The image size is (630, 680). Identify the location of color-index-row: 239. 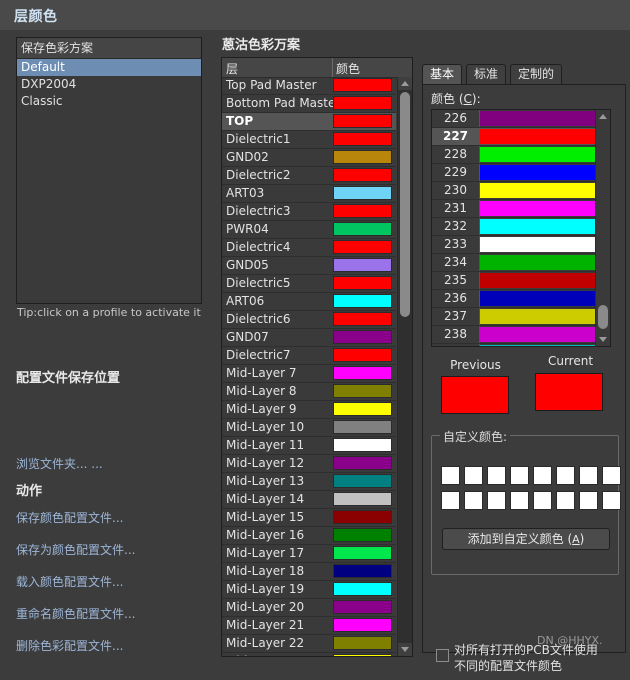
(515, 345).